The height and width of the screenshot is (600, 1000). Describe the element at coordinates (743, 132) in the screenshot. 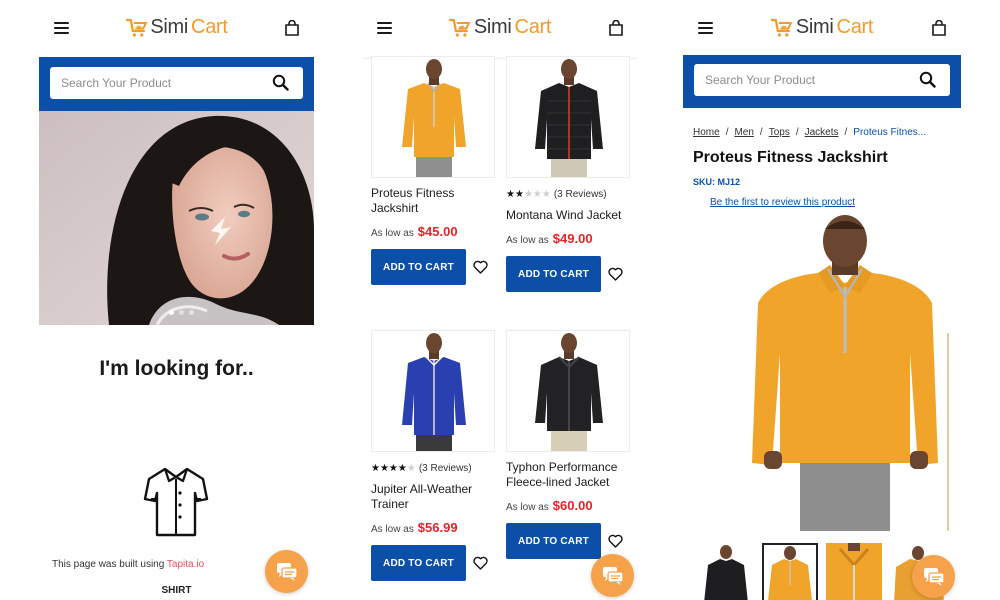

I see `breadcrumb-men: Men` at that location.